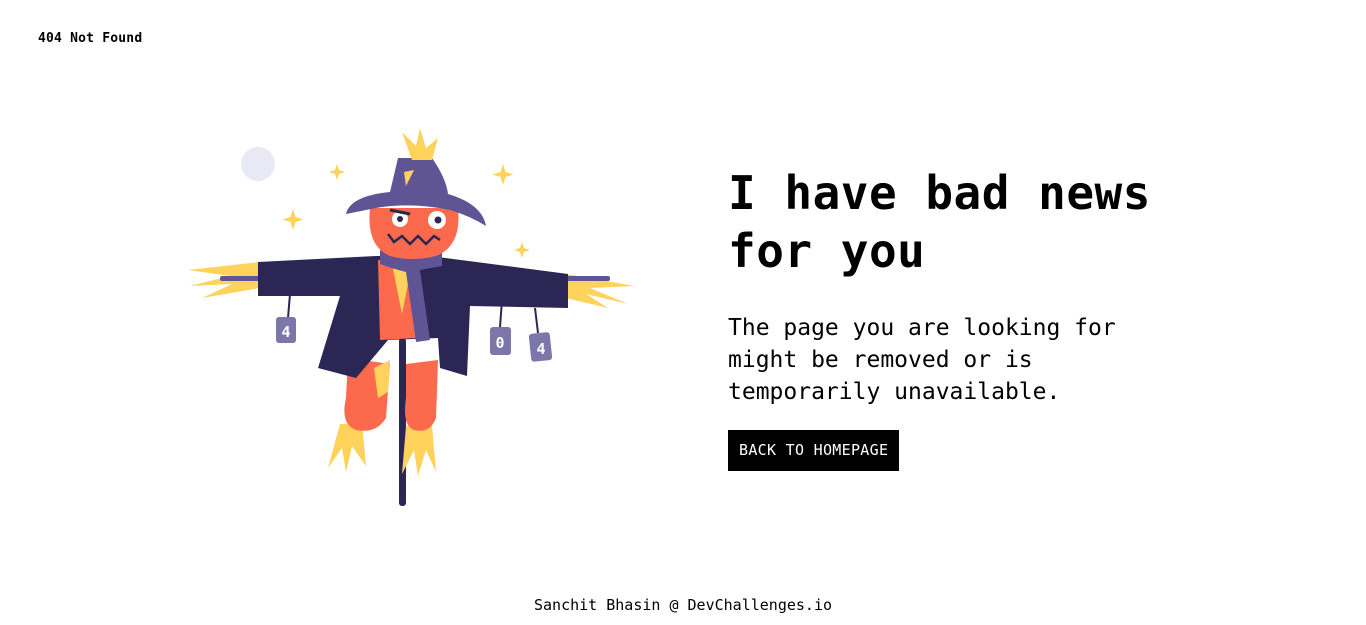 The image size is (1366, 625). What do you see at coordinates (814, 450) in the screenshot?
I see `back-to-homepage-button: BACK TO HOMEPAGE` at bounding box center [814, 450].